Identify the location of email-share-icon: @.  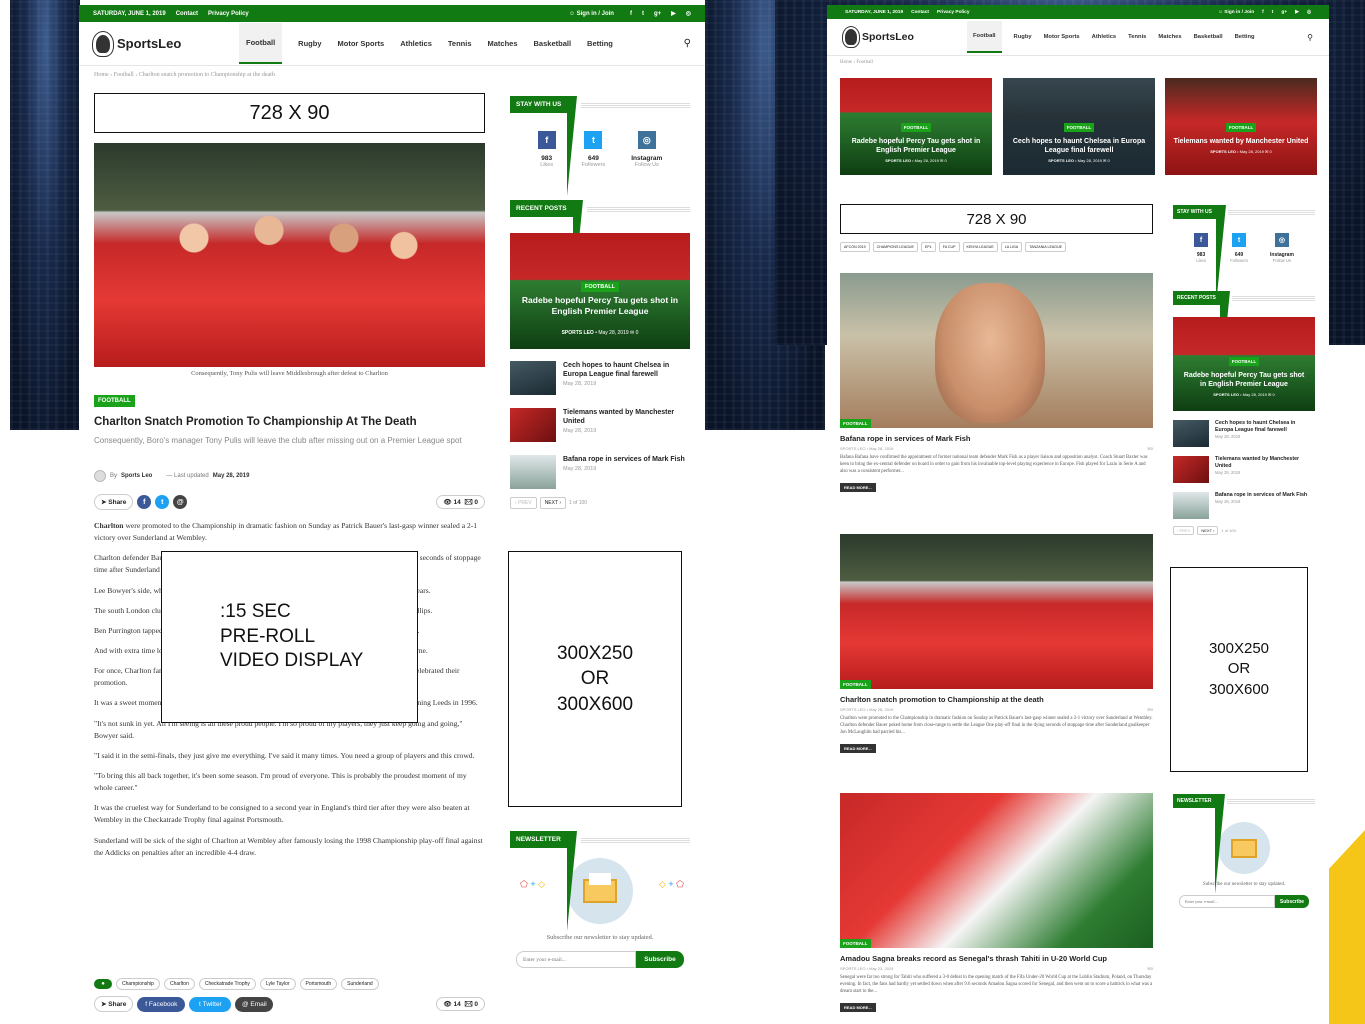
(180, 502).